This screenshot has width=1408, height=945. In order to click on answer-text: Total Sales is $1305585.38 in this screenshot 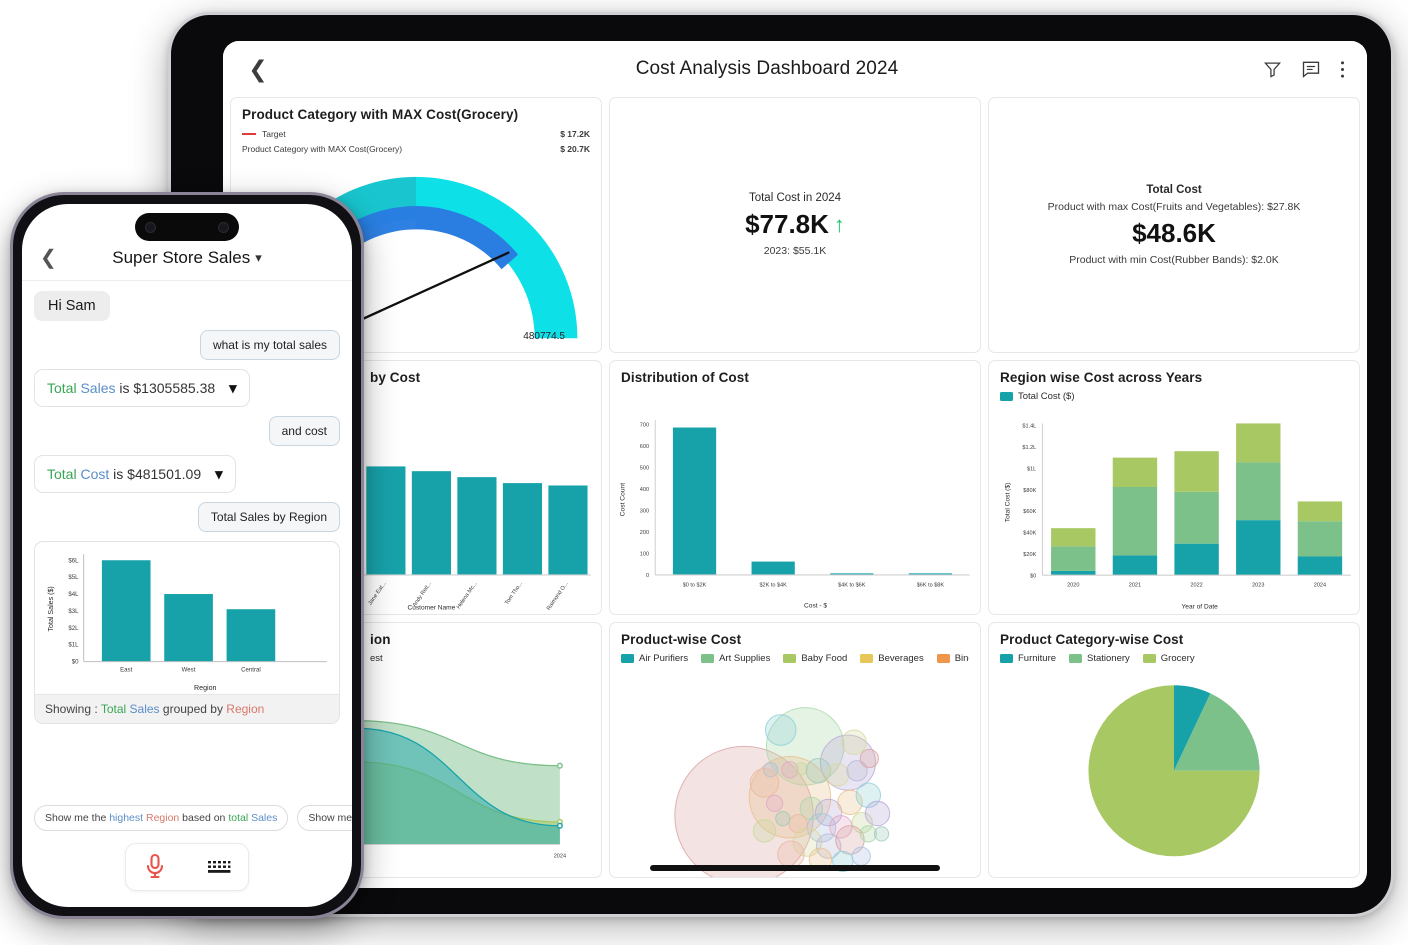, I will do `click(131, 388)`.